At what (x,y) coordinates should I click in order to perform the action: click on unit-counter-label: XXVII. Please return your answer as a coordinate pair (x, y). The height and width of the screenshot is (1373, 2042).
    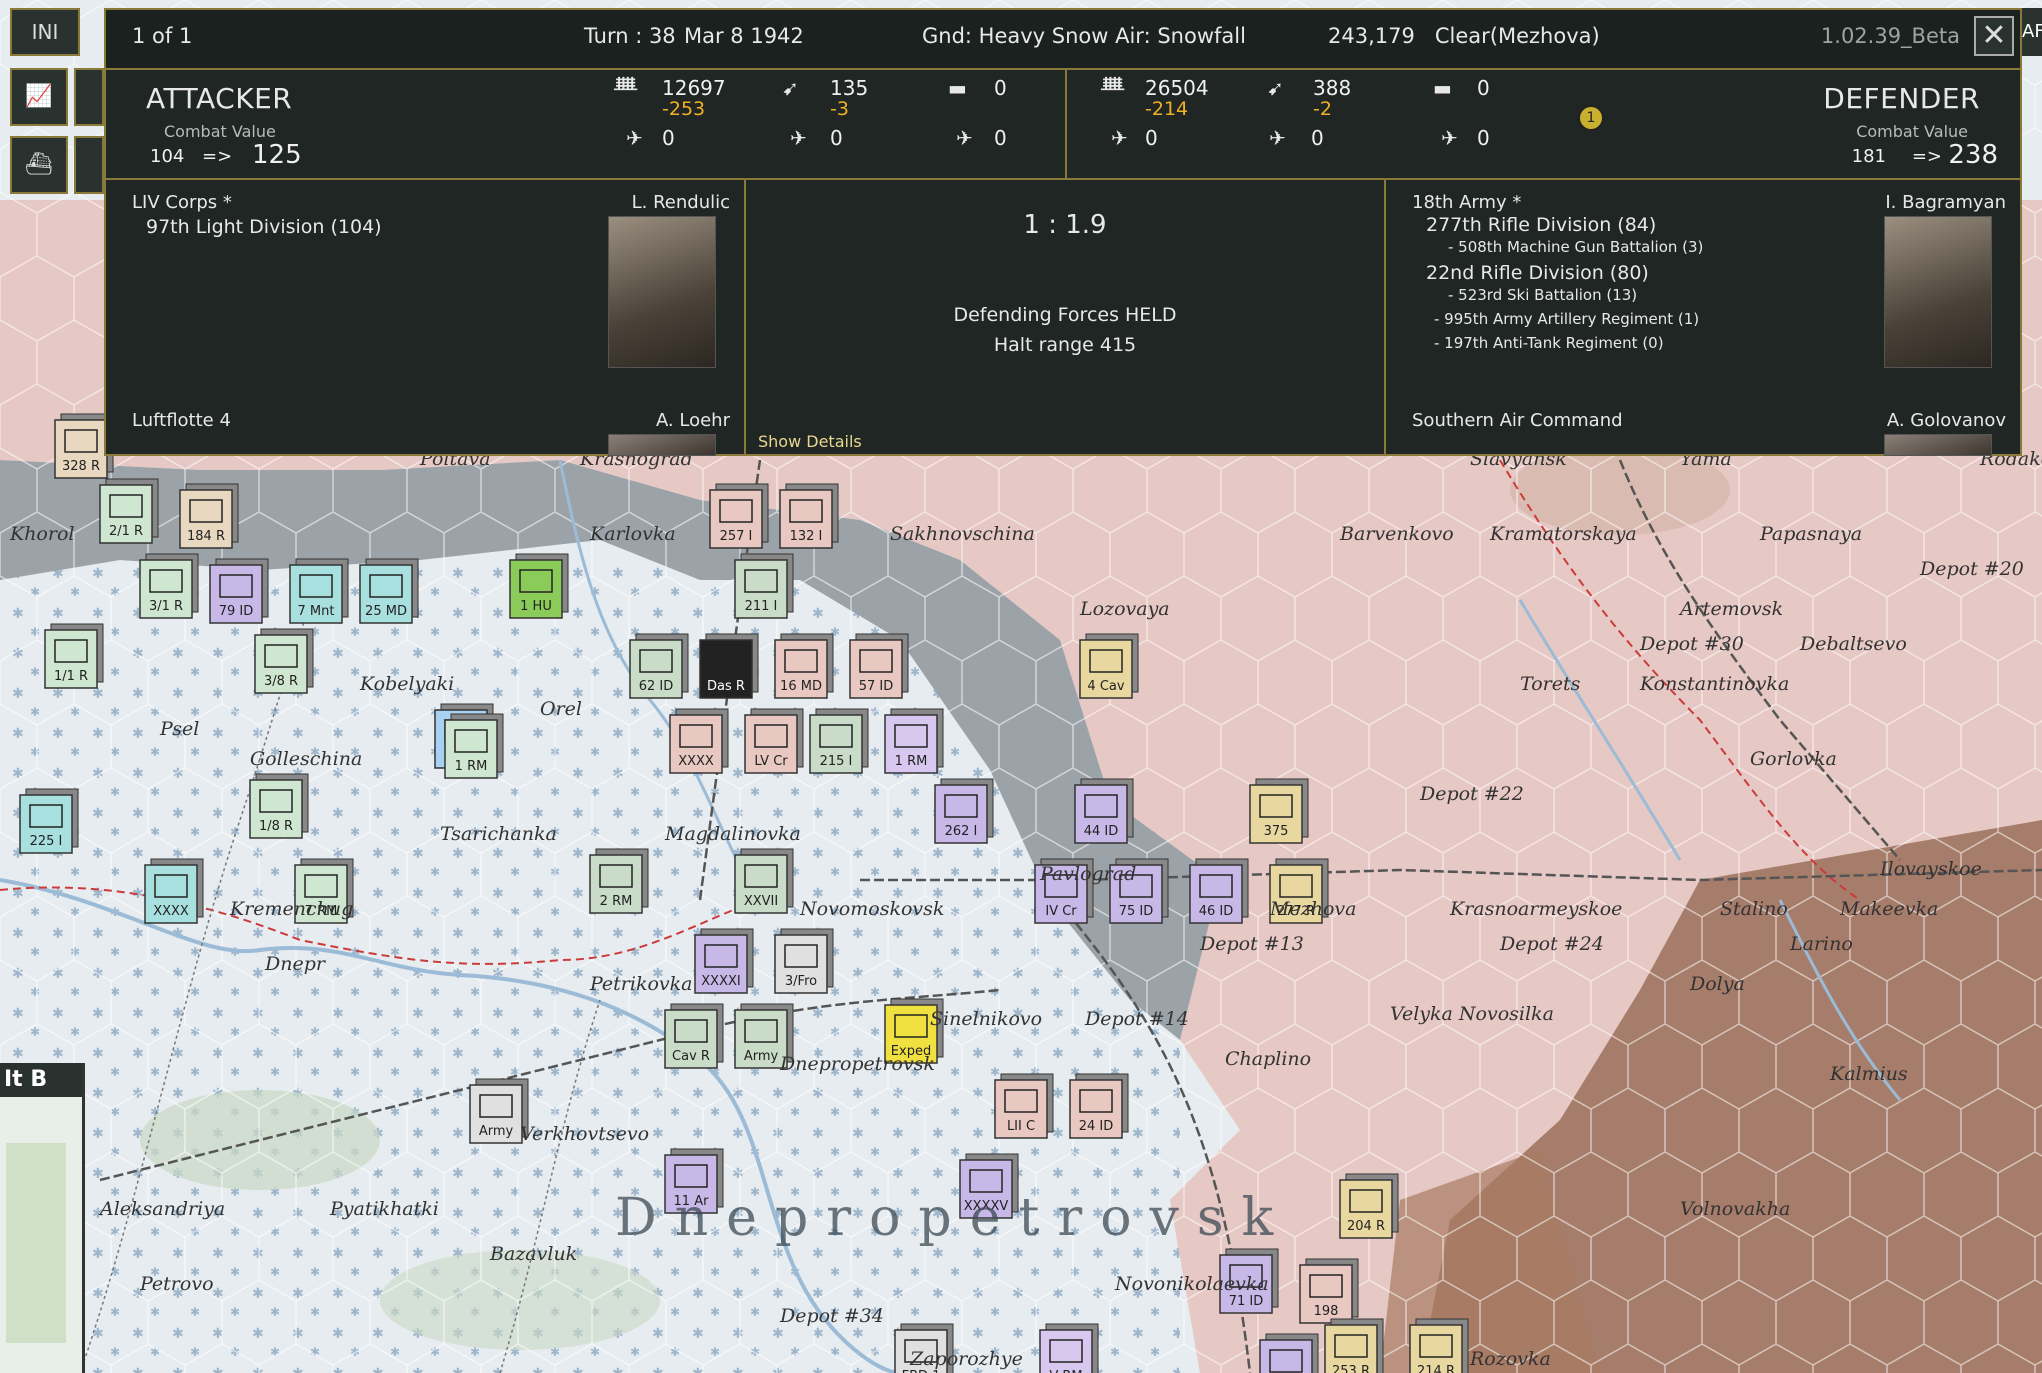
    Looking at the image, I should click on (761, 901).